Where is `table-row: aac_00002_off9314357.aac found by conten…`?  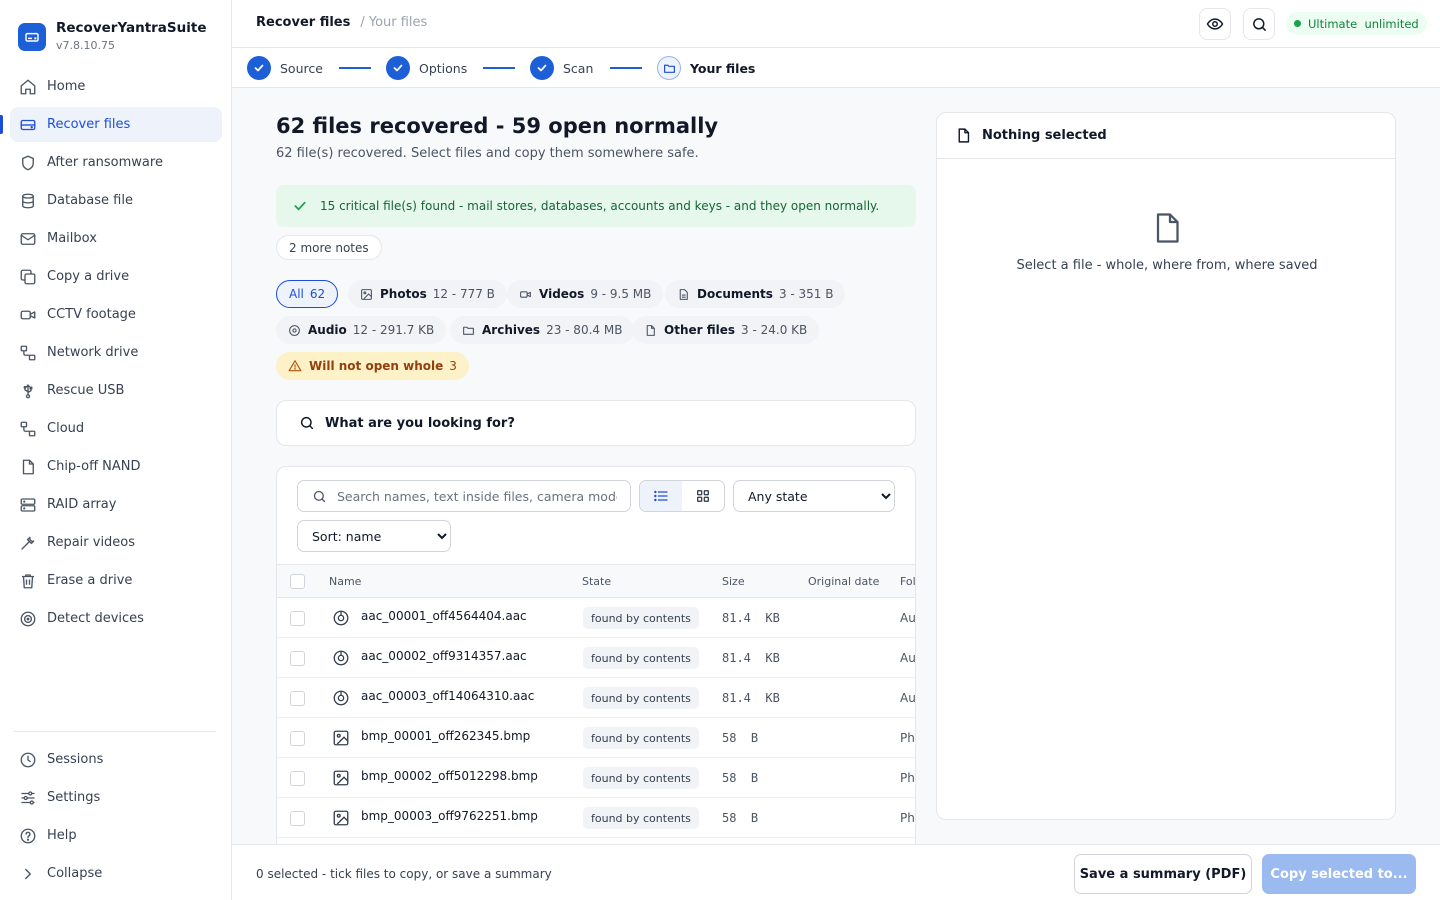
table-row: aac_00002_off9314357.aac found by conten… is located at coordinates (596, 658).